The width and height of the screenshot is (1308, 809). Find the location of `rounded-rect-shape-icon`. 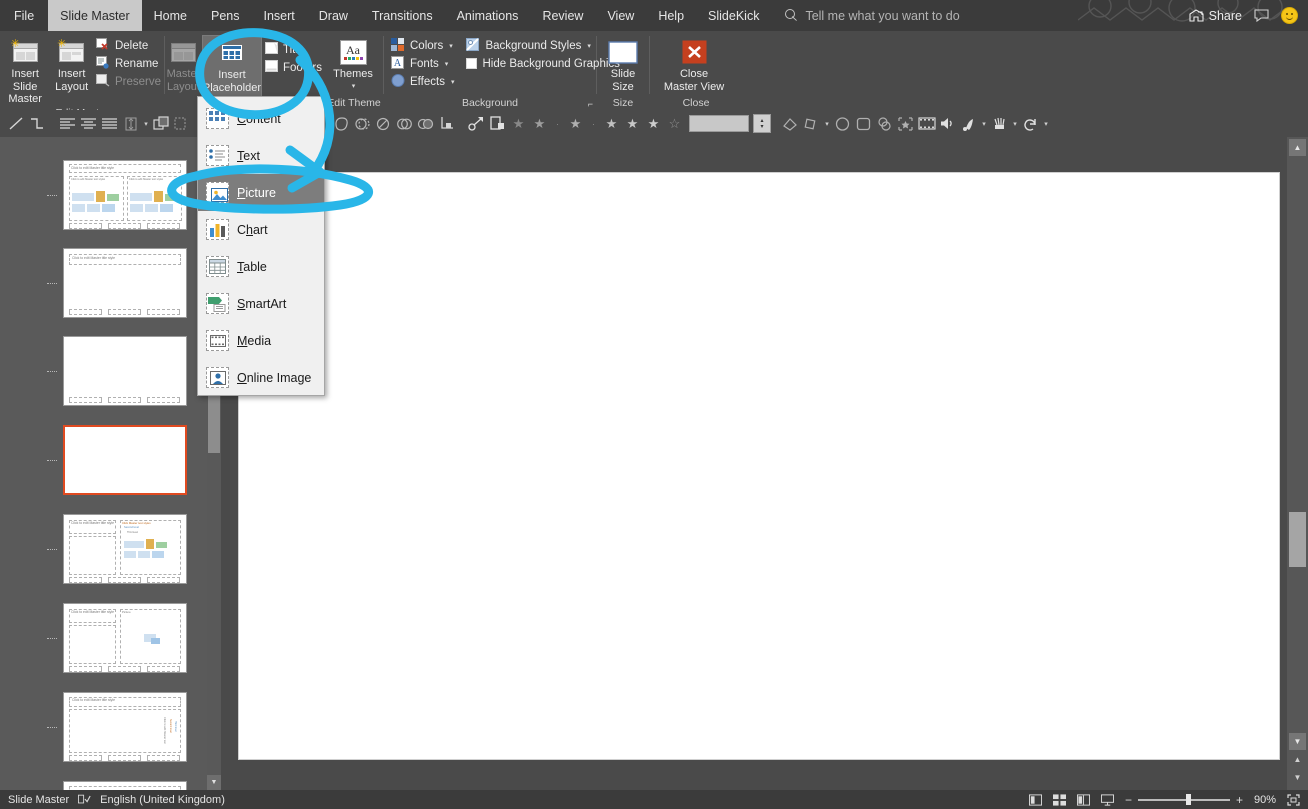

rounded-rect-shape-icon is located at coordinates (863, 123).